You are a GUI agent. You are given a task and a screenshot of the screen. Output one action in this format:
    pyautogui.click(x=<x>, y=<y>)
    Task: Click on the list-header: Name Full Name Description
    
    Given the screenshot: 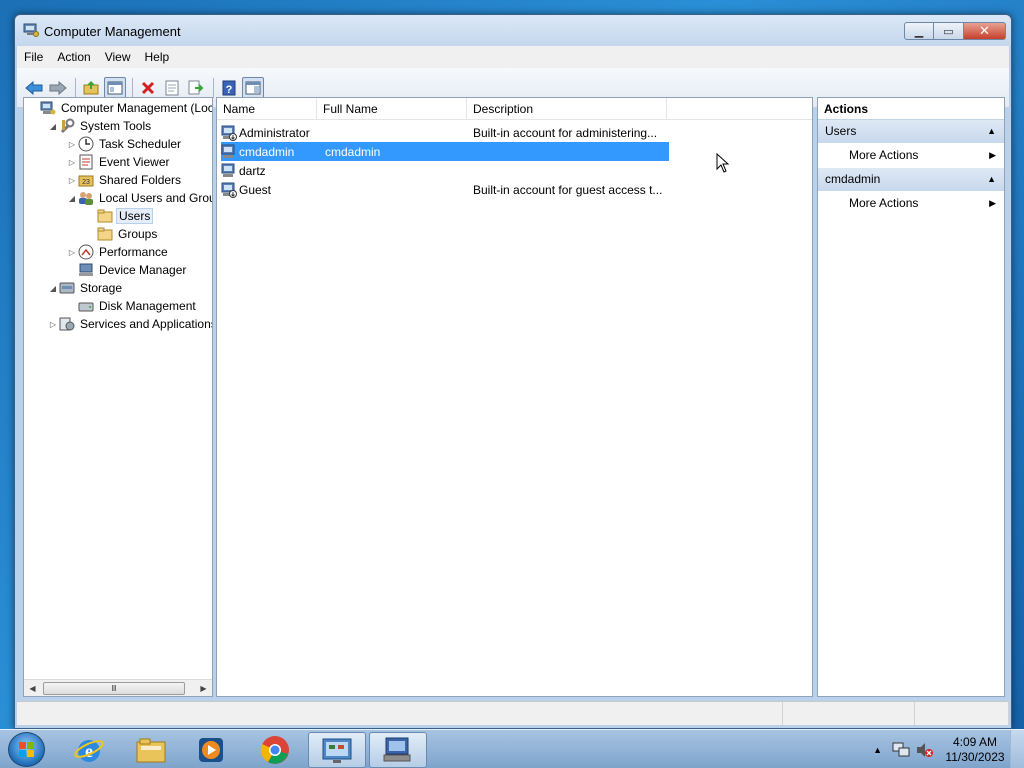 What is the action you would take?
    pyautogui.click(x=514, y=109)
    